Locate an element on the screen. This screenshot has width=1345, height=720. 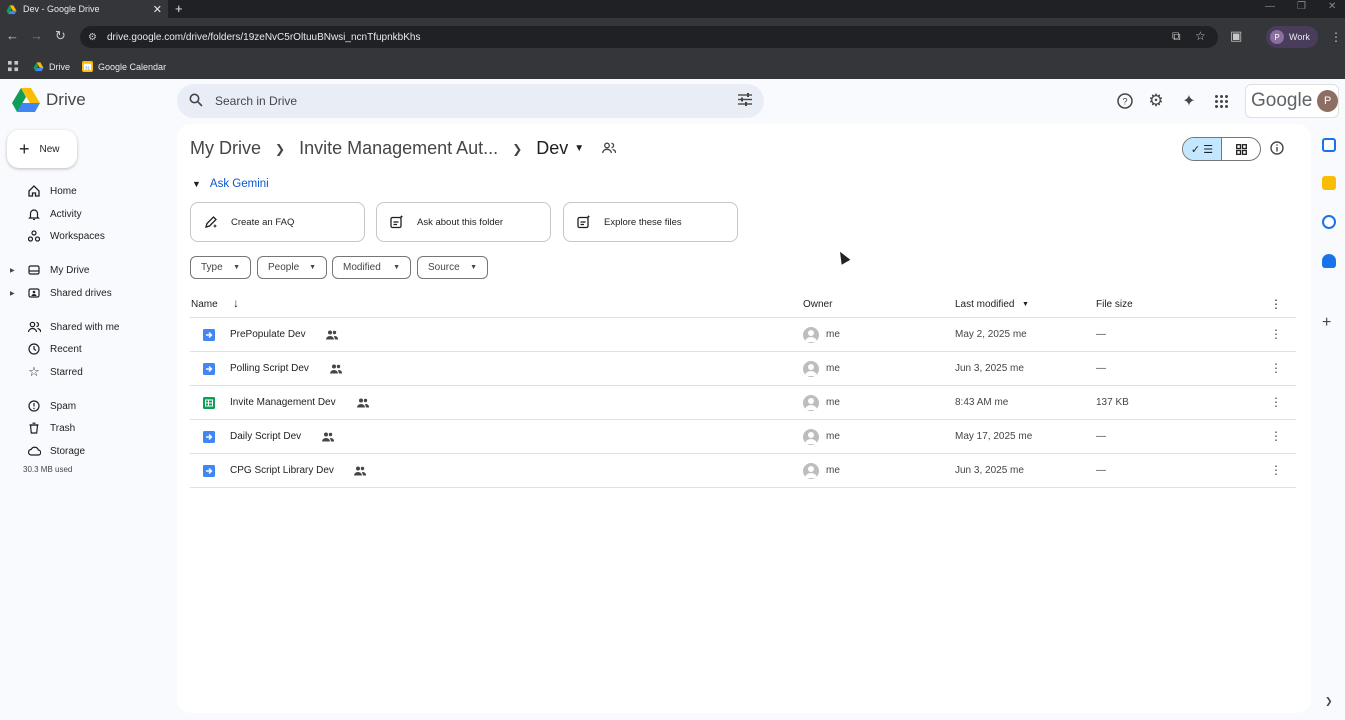
google-account-button: Google P is located at coordinates (1292, 101).